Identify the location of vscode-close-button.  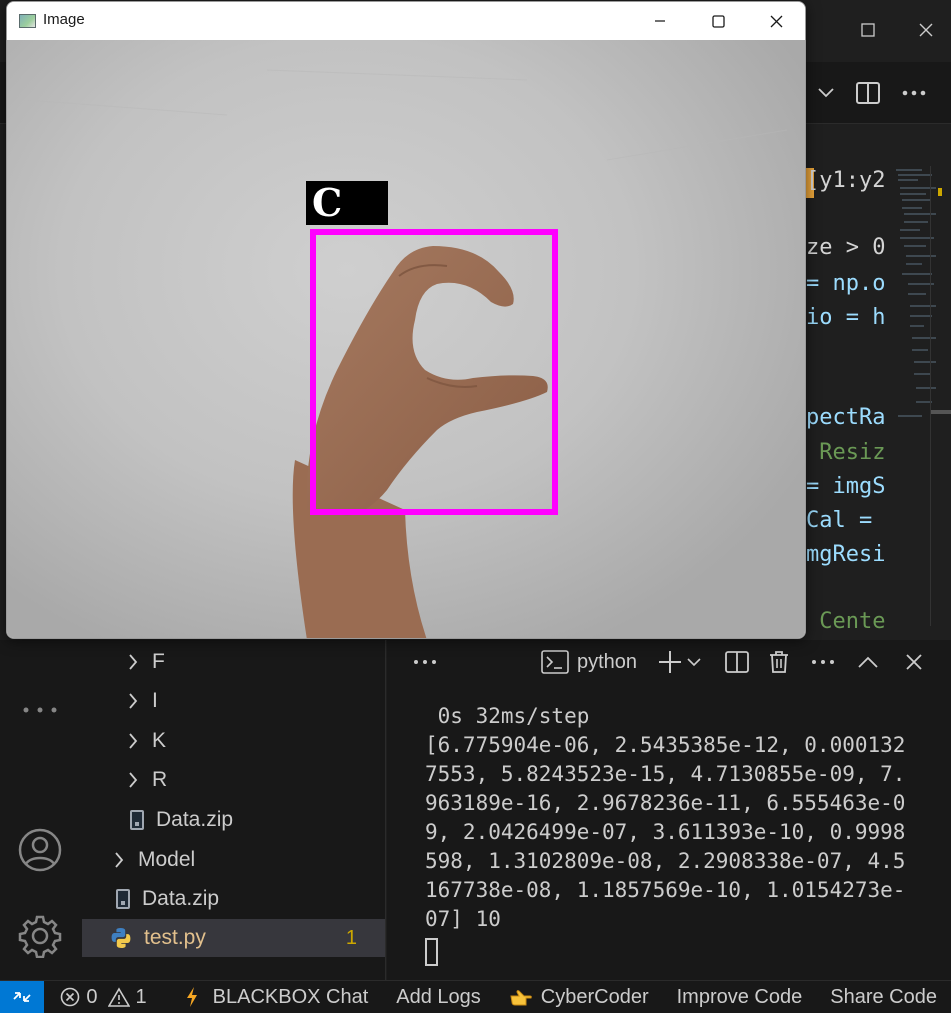
(926, 30).